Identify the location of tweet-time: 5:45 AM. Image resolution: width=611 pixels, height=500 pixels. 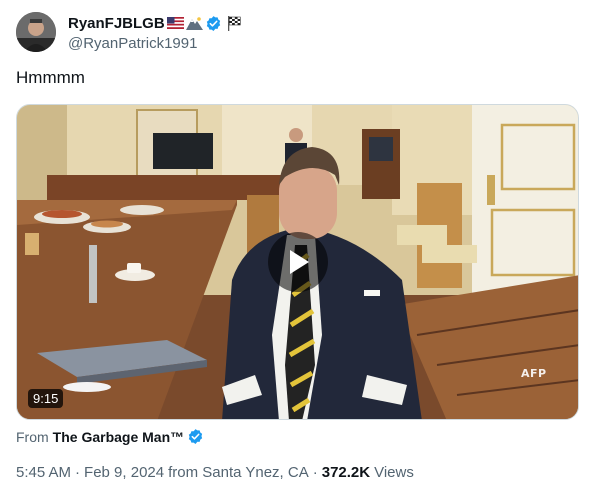
(43, 472).